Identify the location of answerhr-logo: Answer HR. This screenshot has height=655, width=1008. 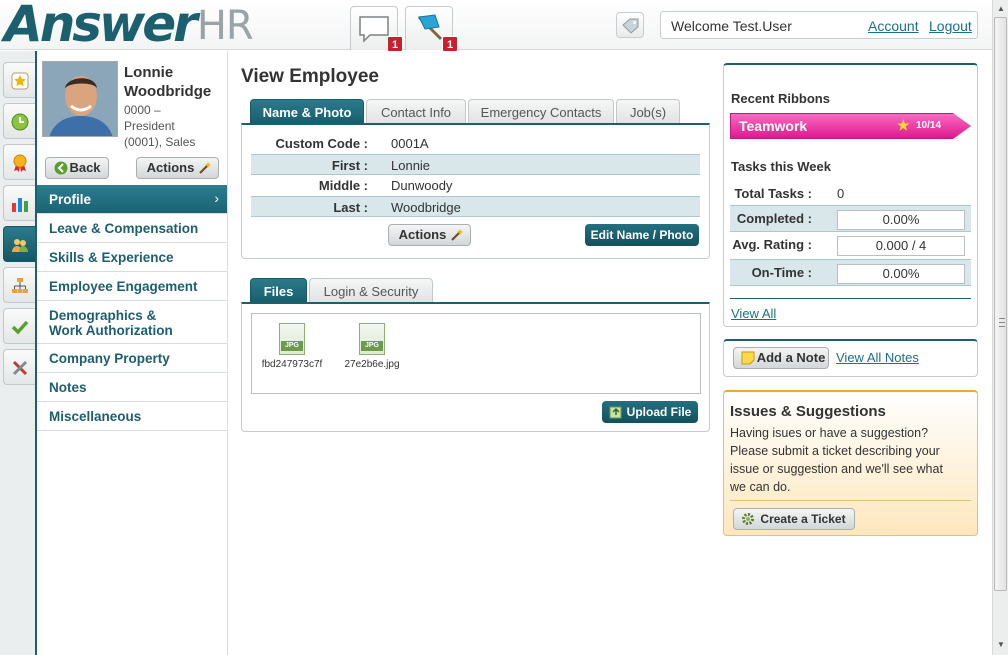
(129, 24).